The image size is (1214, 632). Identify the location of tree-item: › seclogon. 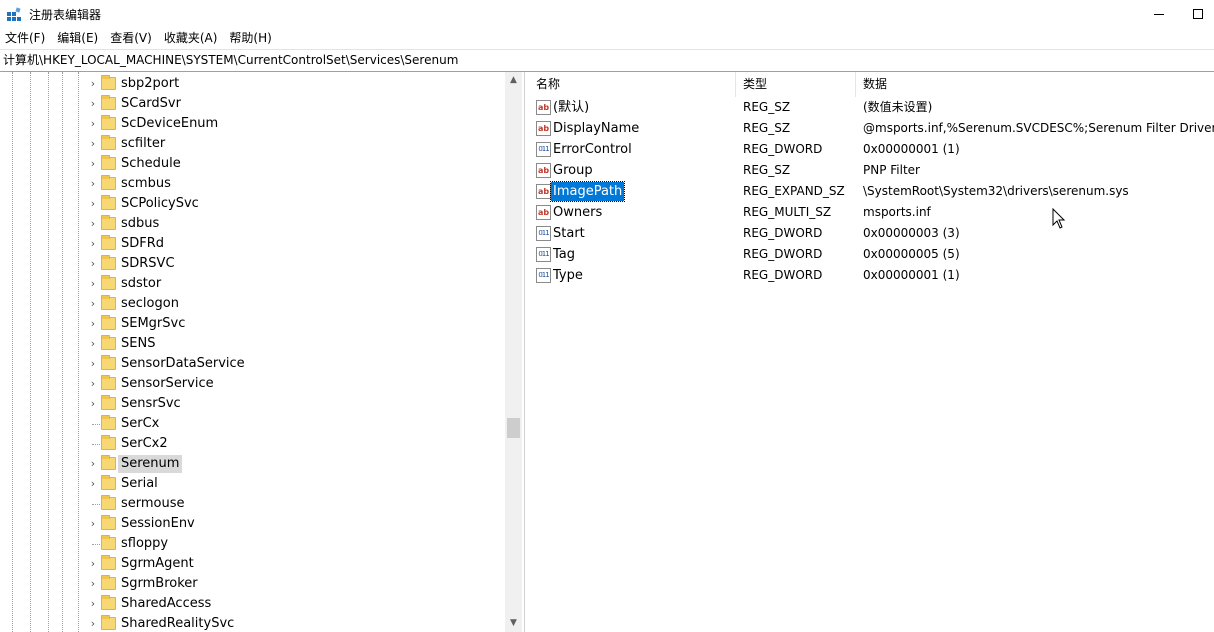
(252, 304).